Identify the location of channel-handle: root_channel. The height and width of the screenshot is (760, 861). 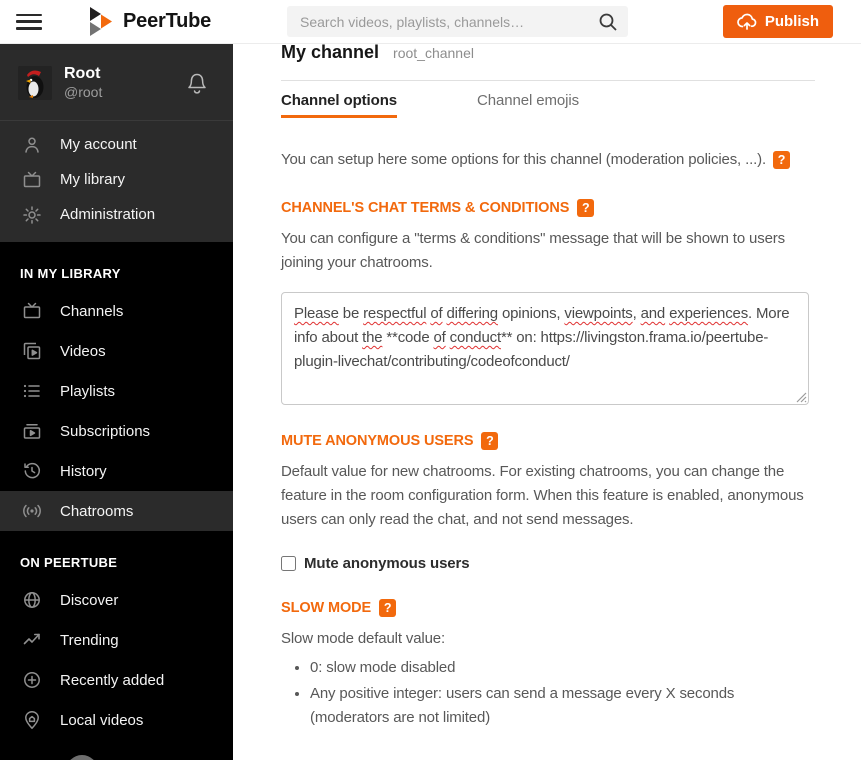
(433, 53).